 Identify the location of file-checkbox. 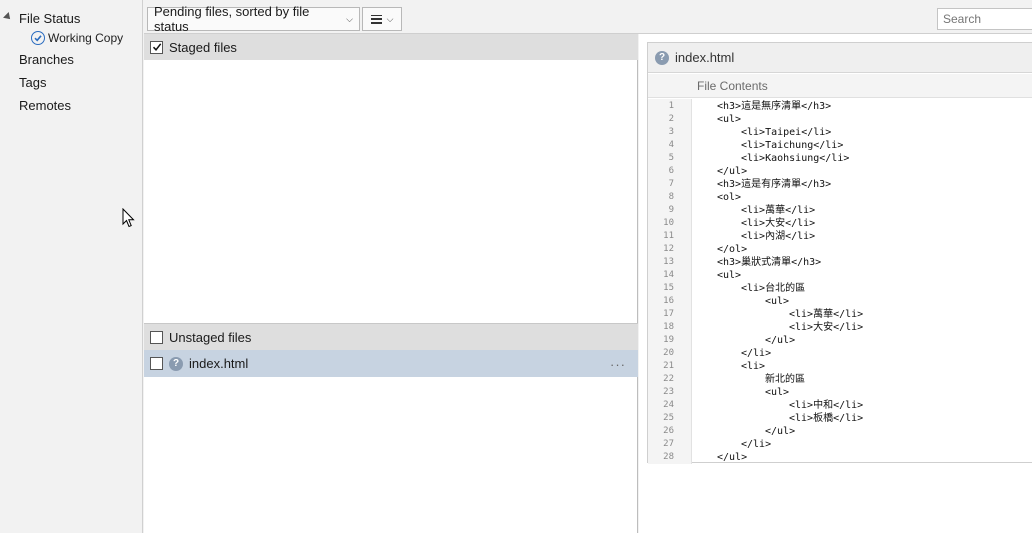
(156, 363).